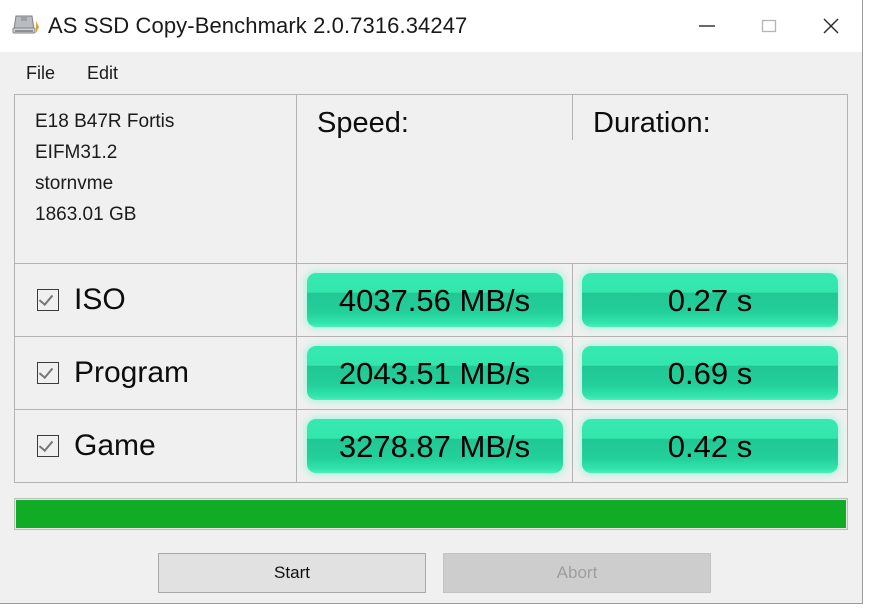  I want to click on title-bar: AS SSD Copy-Benchmark 2.0.7316.34247, so click(431, 26).